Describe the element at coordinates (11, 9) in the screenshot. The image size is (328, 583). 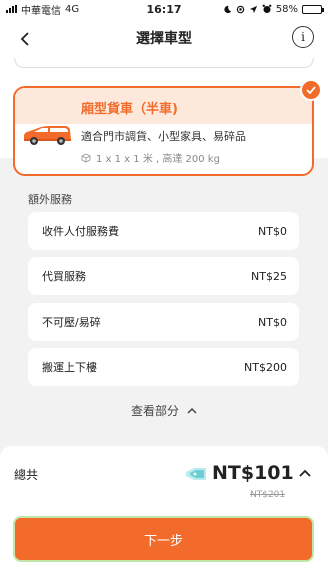
I see `signal-icon` at that location.